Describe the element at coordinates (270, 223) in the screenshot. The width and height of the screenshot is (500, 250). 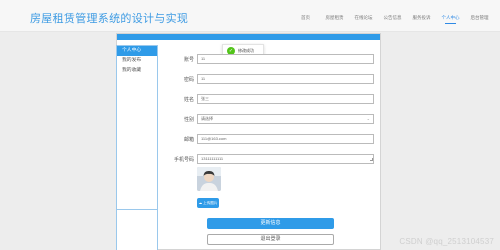
I see `update-info-button: 更新信息` at that location.